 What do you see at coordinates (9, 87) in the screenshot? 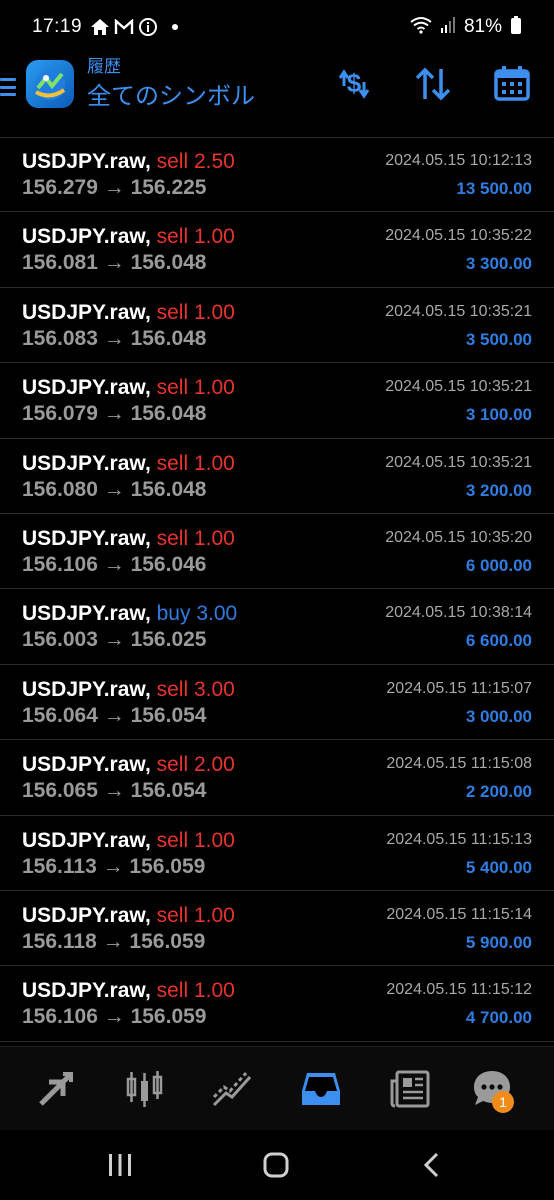
I see `hamburger-menu-icon` at bounding box center [9, 87].